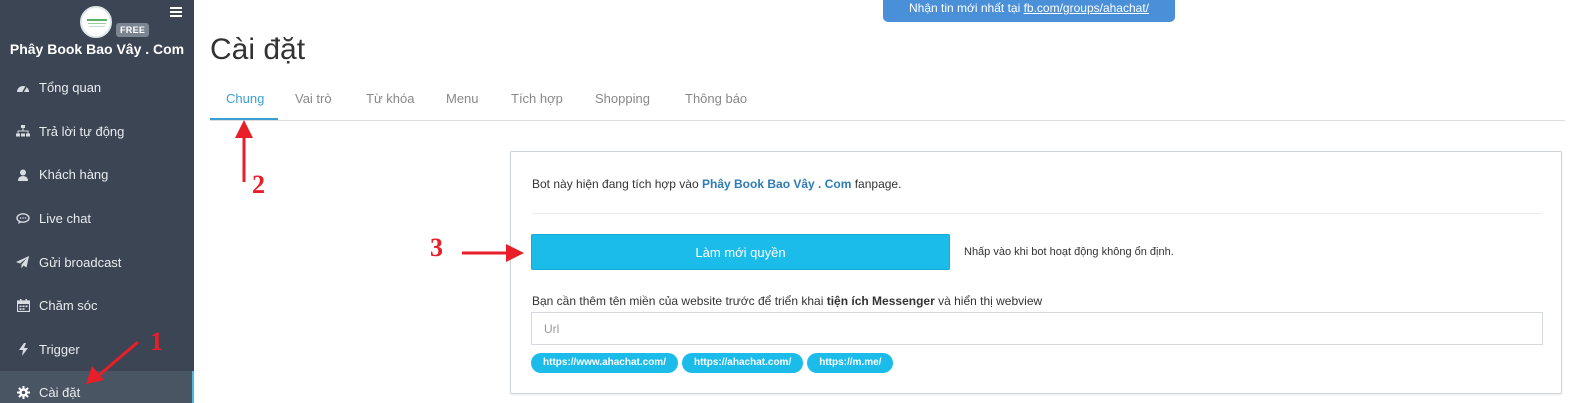 The width and height of the screenshot is (1583, 403). Describe the element at coordinates (436, 247) in the screenshot. I see `annotation-number: 3` at that location.